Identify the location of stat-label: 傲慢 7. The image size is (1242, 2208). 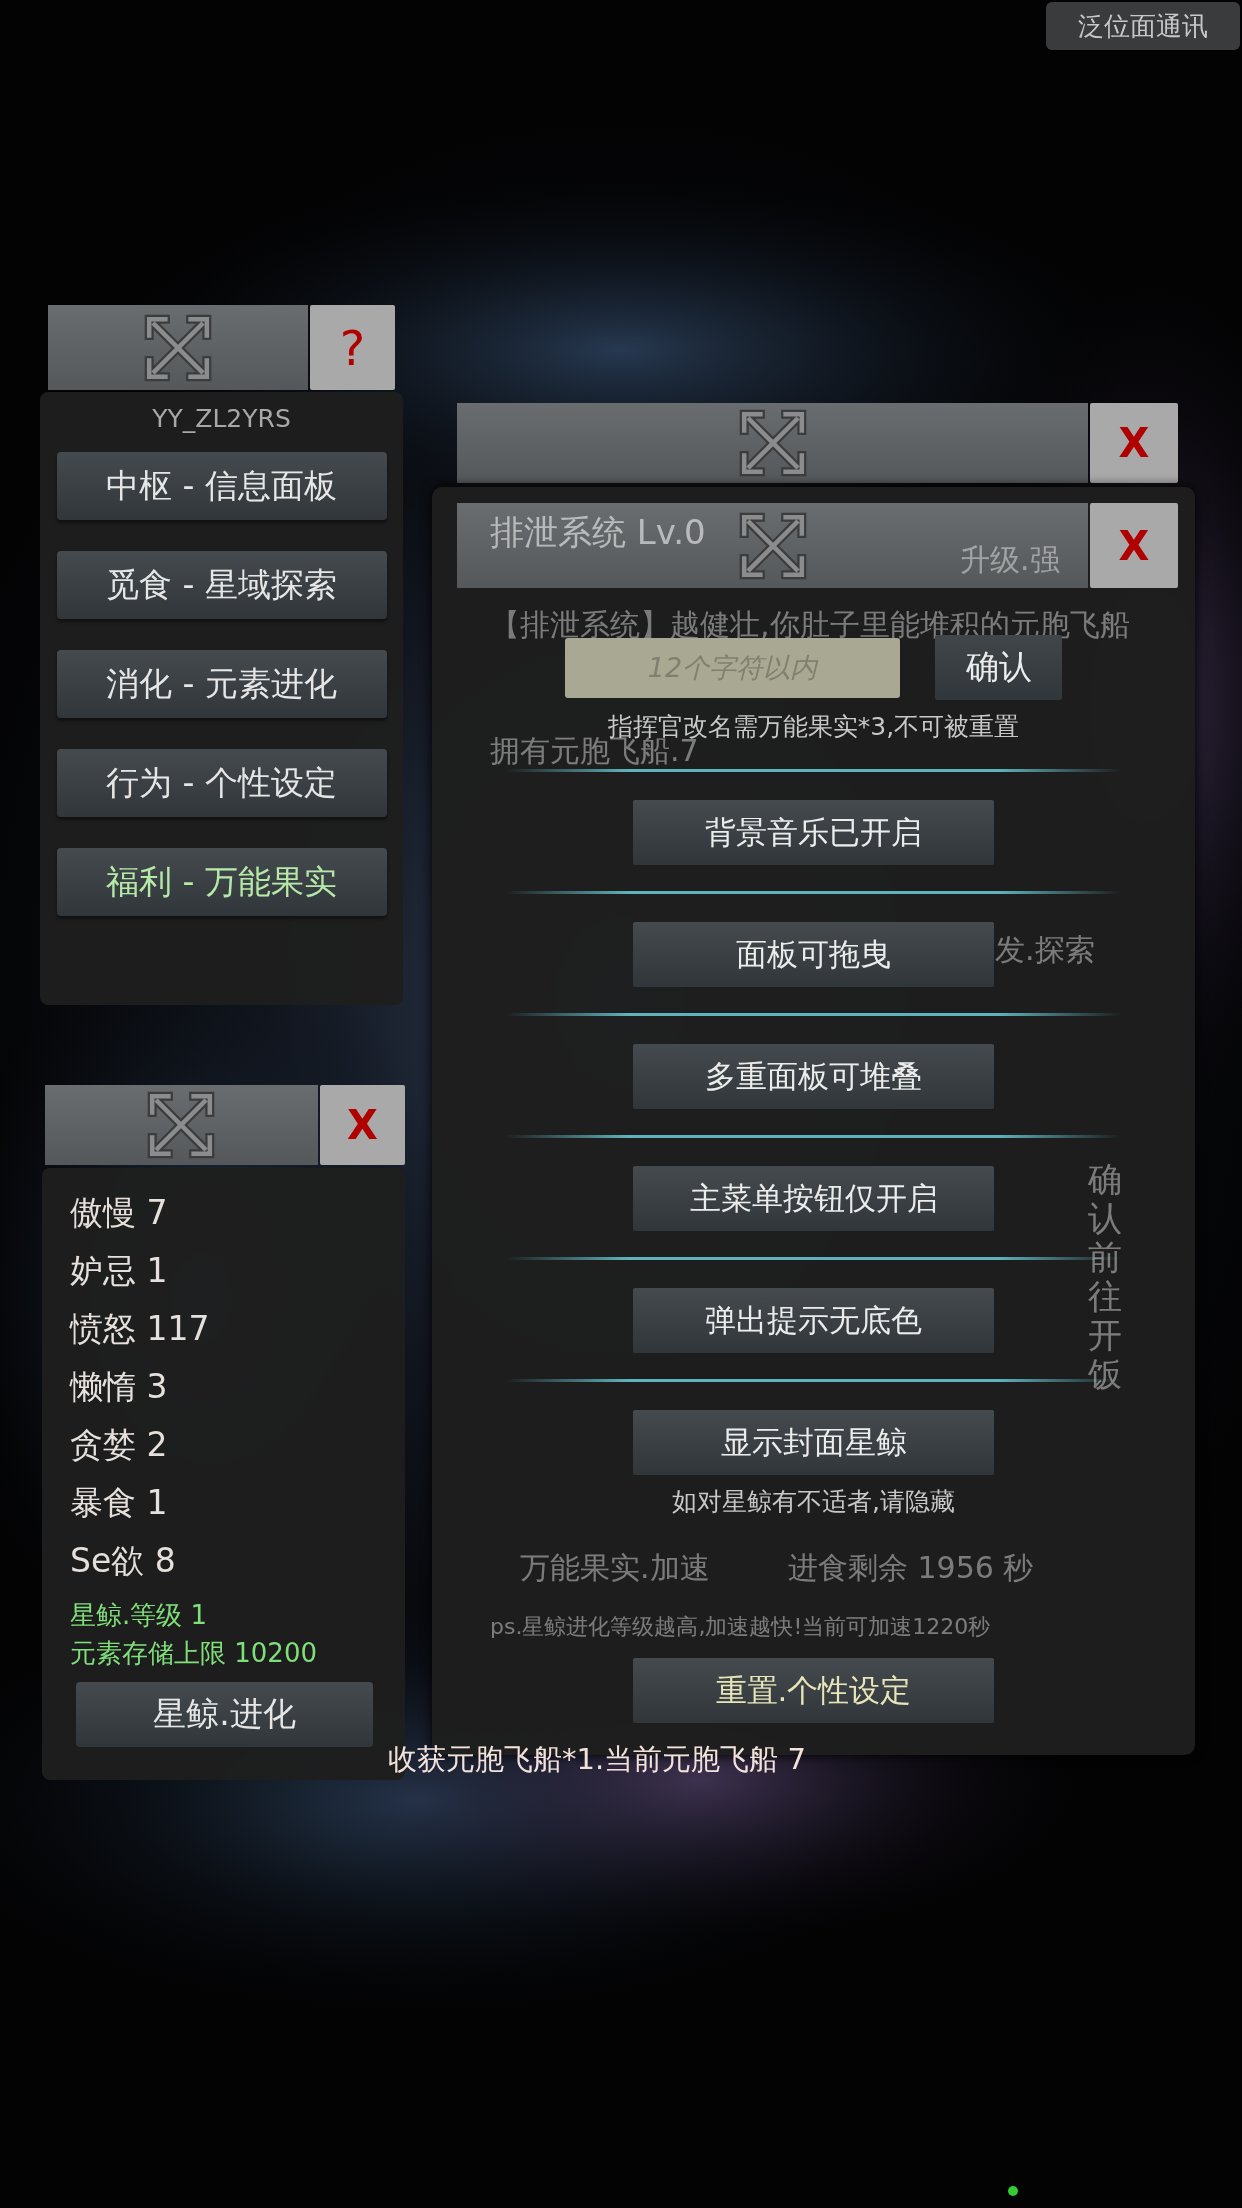
(119, 1213).